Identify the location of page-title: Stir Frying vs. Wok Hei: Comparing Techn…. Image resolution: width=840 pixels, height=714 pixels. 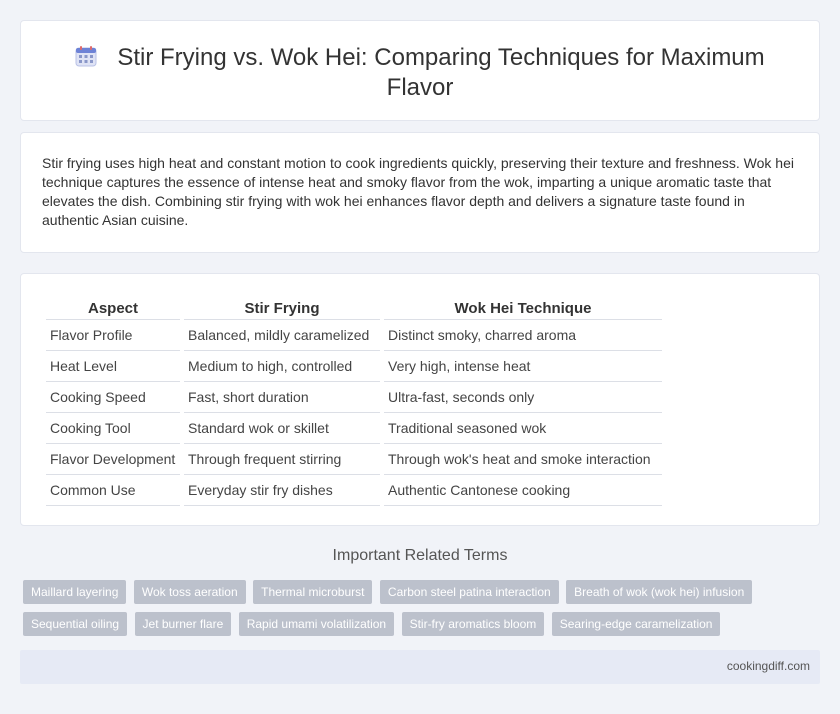
(441, 72).